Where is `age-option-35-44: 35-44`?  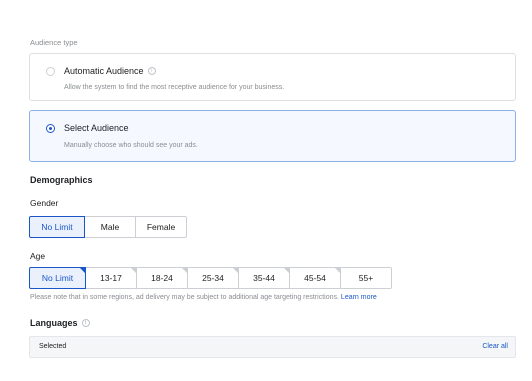
age-option-35-44: 35-44 is located at coordinates (264, 278).